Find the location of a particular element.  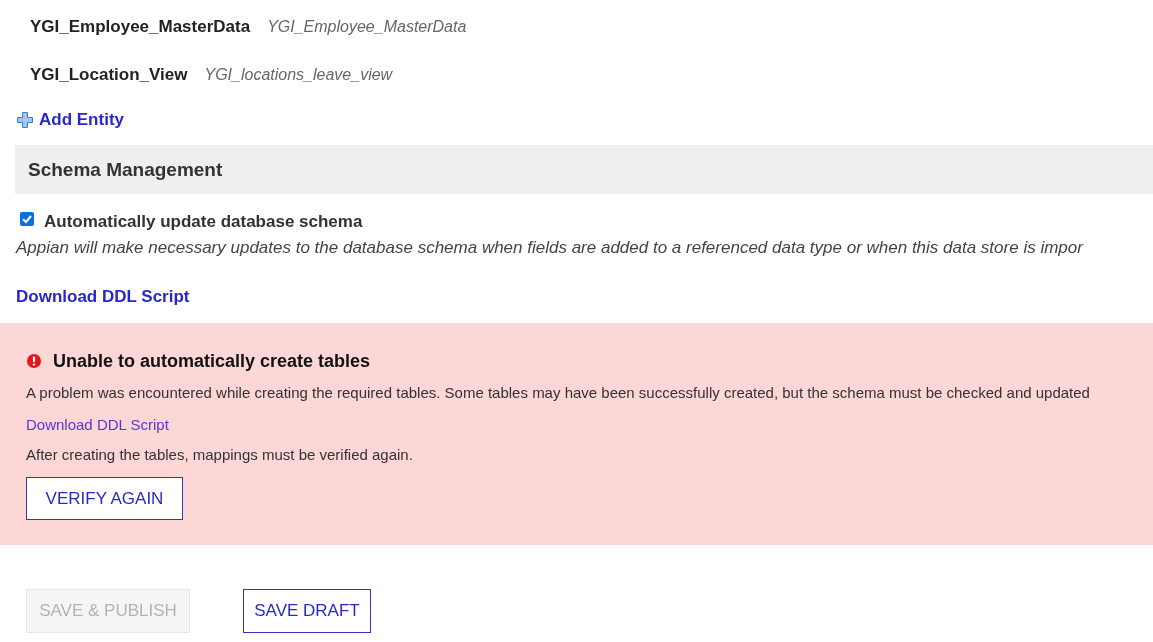

error-icon is located at coordinates (34, 361).